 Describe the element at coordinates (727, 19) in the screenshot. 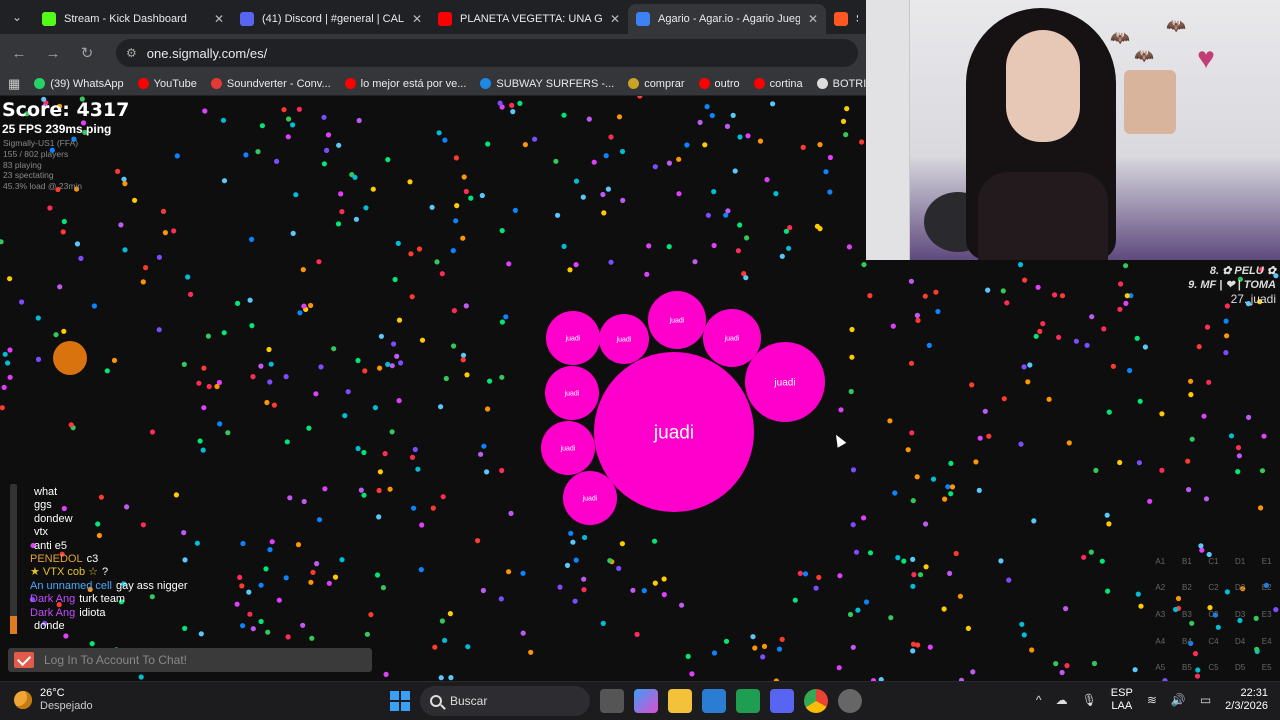

I see `browser-tab: Agario - Agar.io - Agario Juego ✕` at that location.